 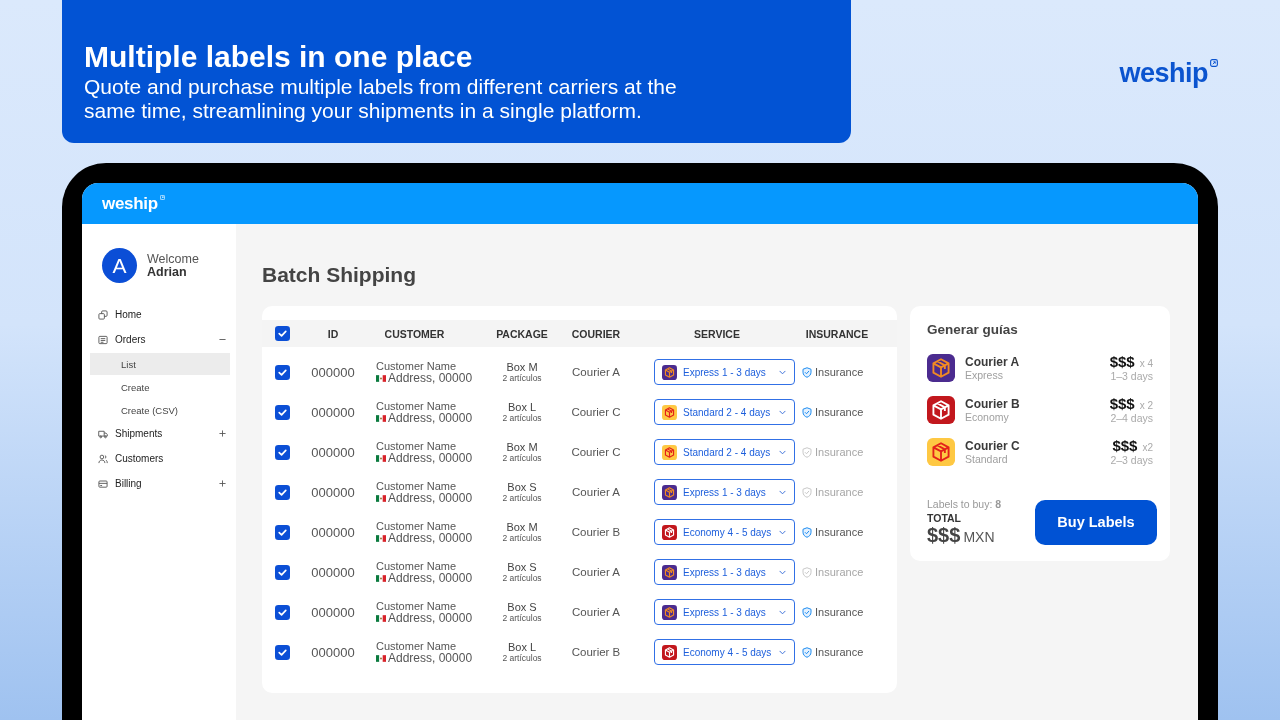 What do you see at coordinates (162, 197) in the screenshot?
I see `arrow-square-icon` at bounding box center [162, 197].